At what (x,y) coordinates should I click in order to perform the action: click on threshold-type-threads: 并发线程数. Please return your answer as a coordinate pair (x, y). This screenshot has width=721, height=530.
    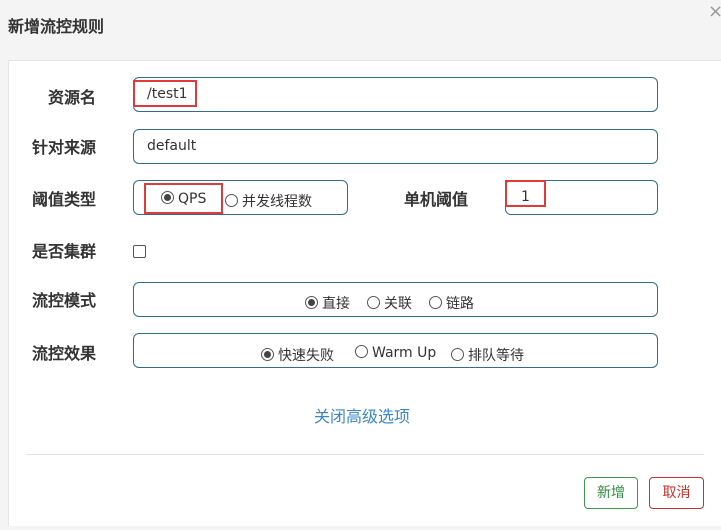
    Looking at the image, I should click on (268, 201).